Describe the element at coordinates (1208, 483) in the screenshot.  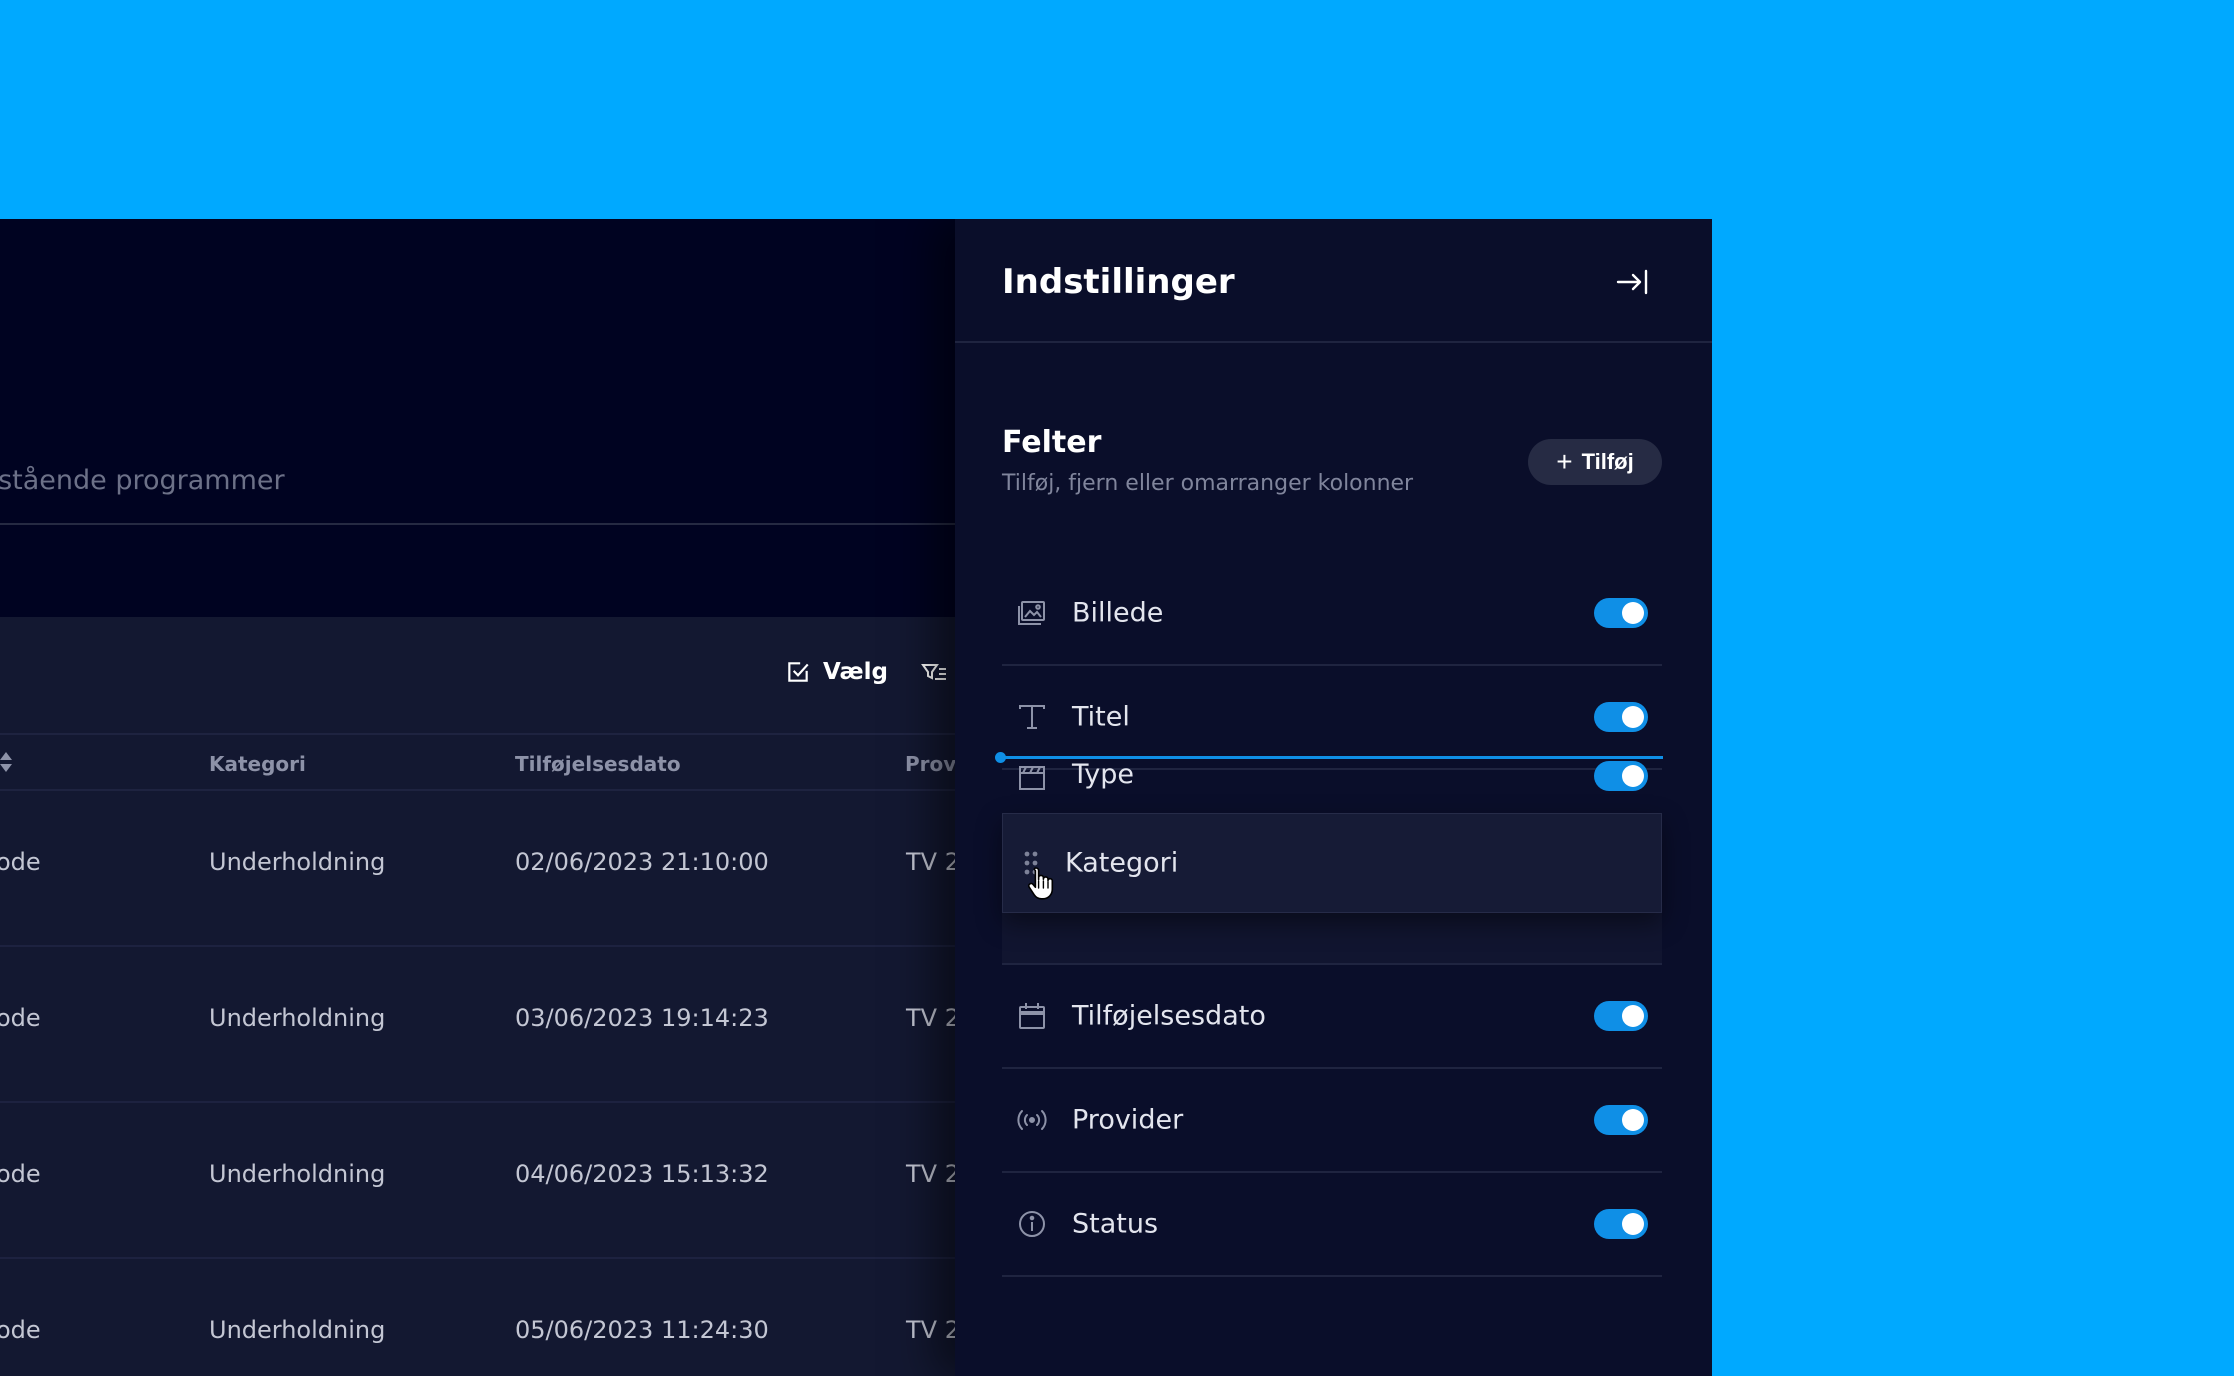
I see `fields-section-description: Tilføj, fjern eller omarranger kolonner` at that location.